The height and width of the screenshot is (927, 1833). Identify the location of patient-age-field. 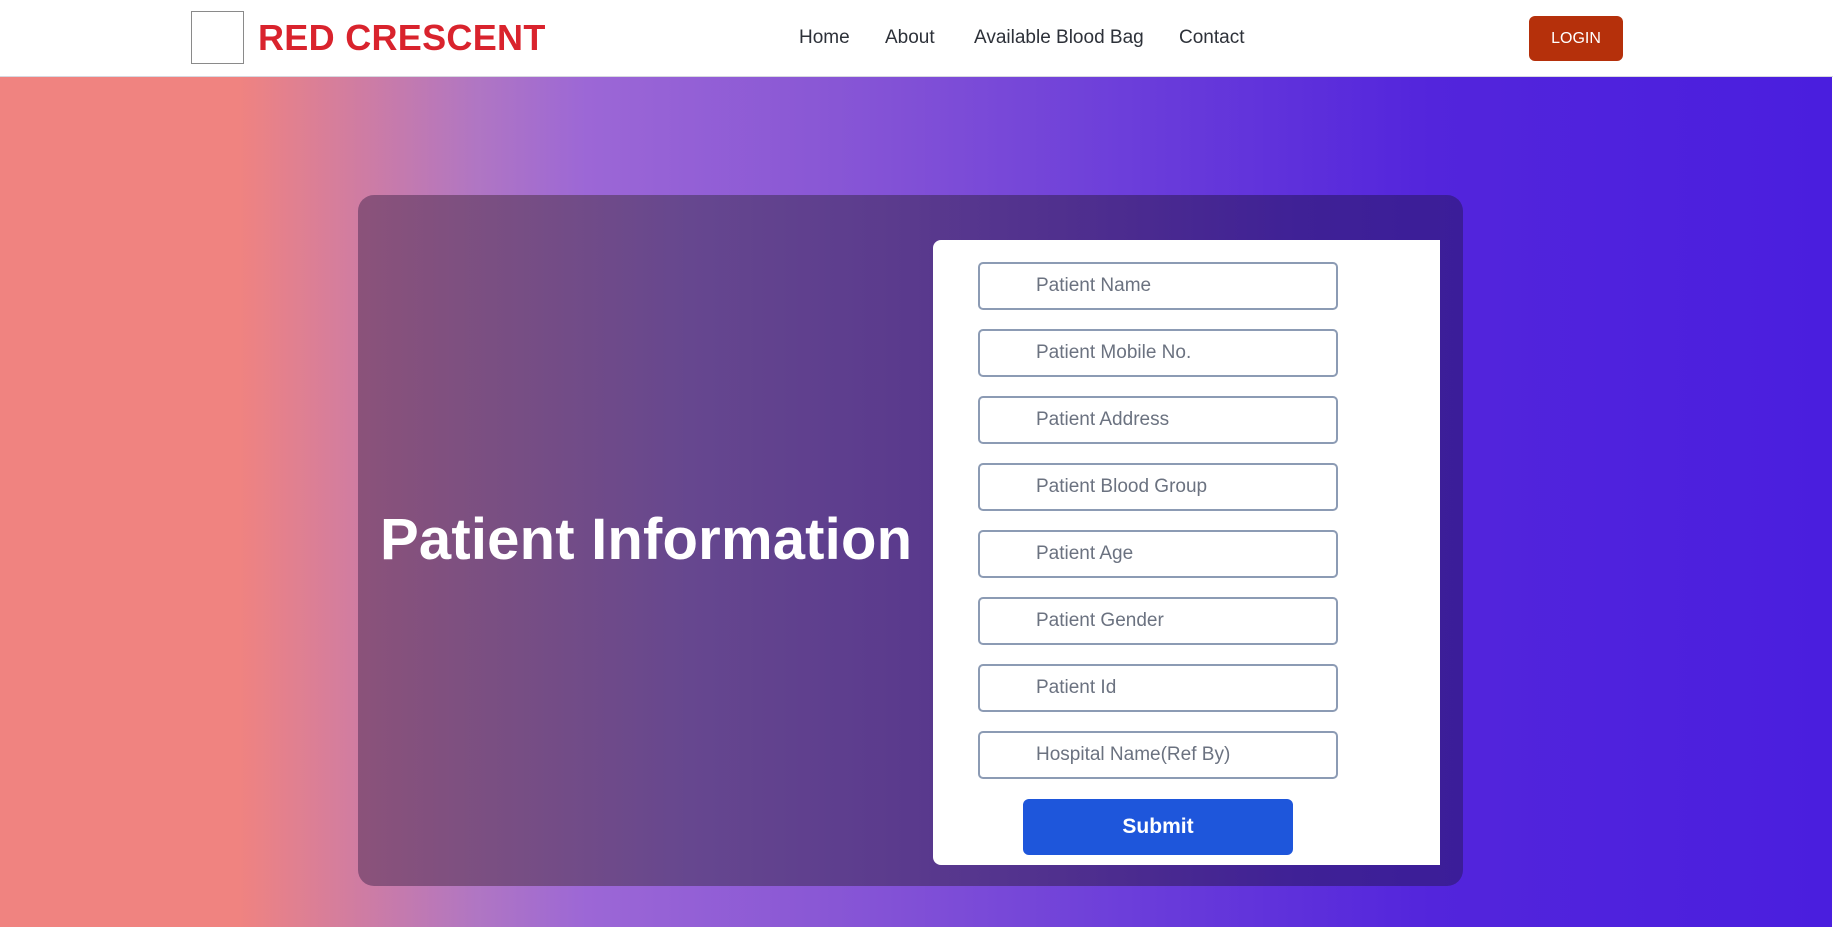
(1158, 554).